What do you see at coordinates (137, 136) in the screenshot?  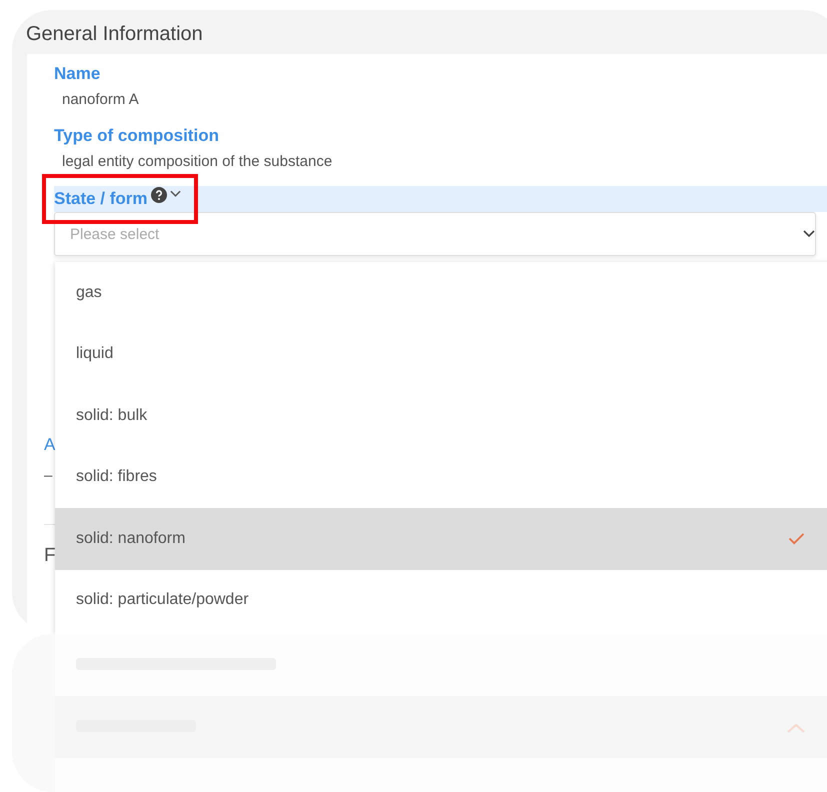 I see `field-label: Type of composition` at bounding box center [137, 136].